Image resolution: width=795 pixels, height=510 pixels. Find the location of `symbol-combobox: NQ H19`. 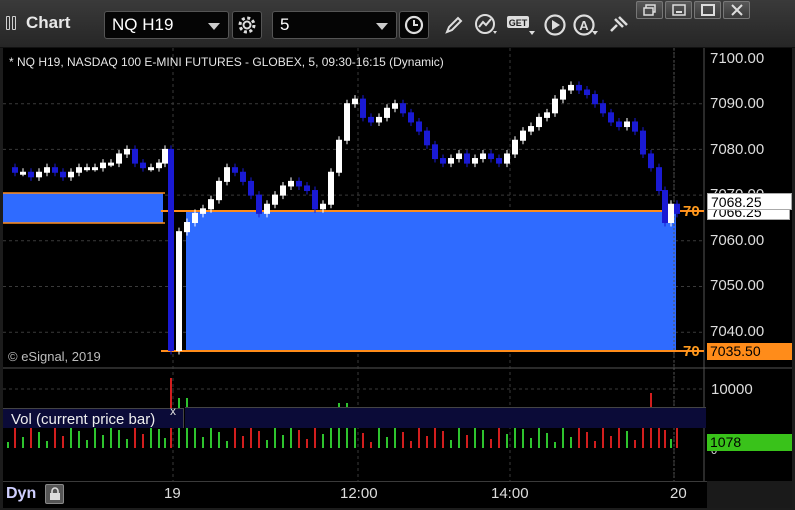

symbol-combobox: NQ H19 is located at coordinates (166, 25).